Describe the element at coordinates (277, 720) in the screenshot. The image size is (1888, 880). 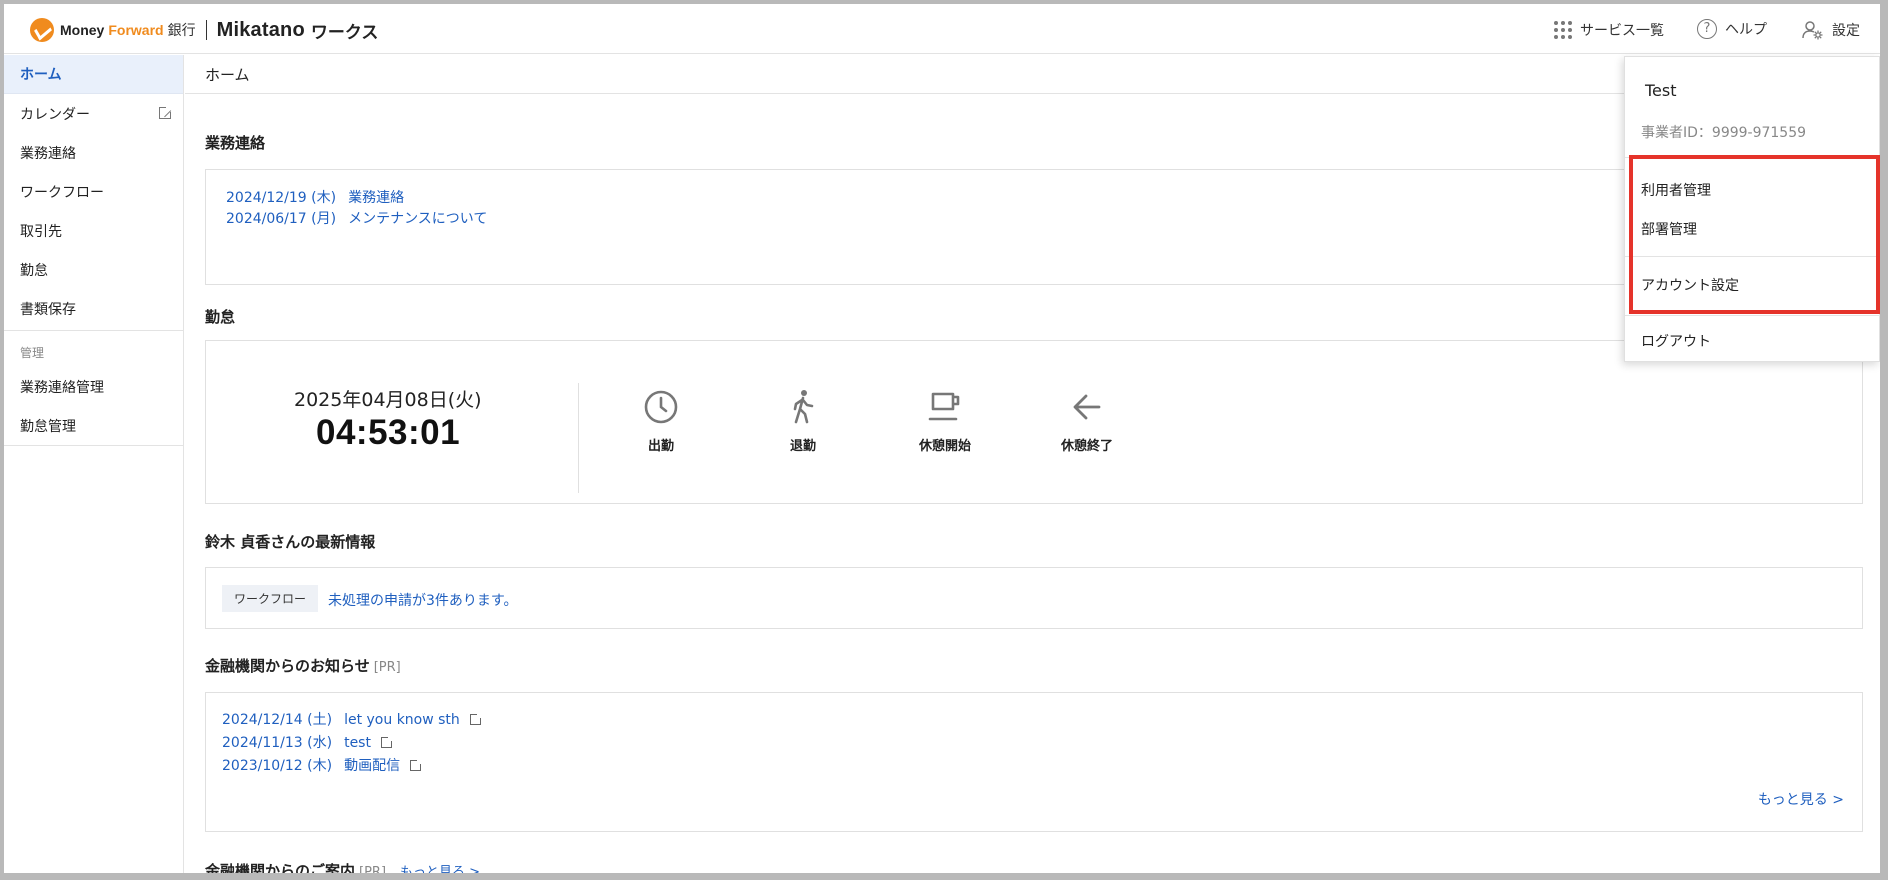
I see `news-date: 2024/12/14 (土)` at that location.